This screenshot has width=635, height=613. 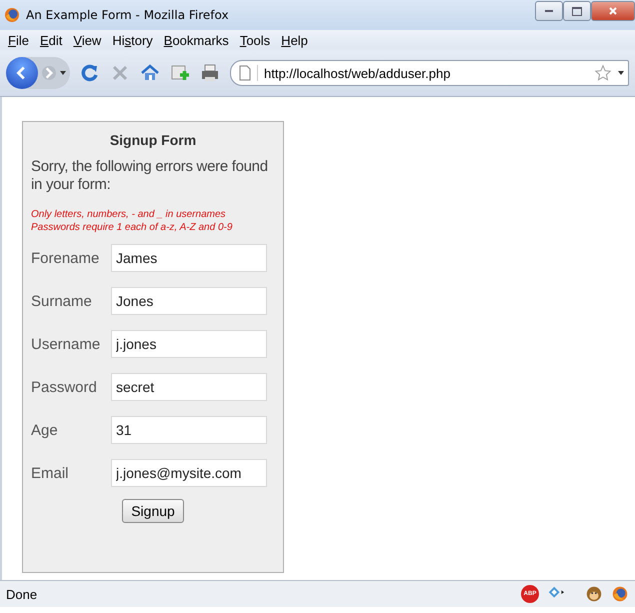 I want to click on field-label: Email, so click(x=50, y=473).